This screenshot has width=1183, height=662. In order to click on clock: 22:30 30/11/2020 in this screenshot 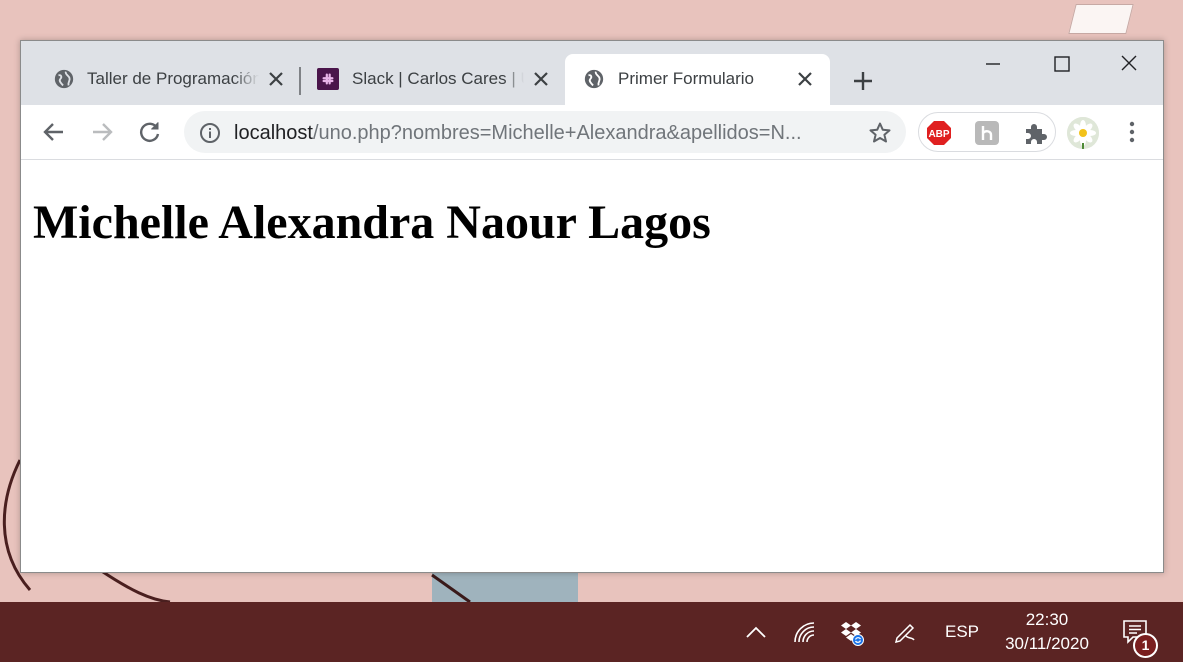, I will do `click(1047, 632)`.